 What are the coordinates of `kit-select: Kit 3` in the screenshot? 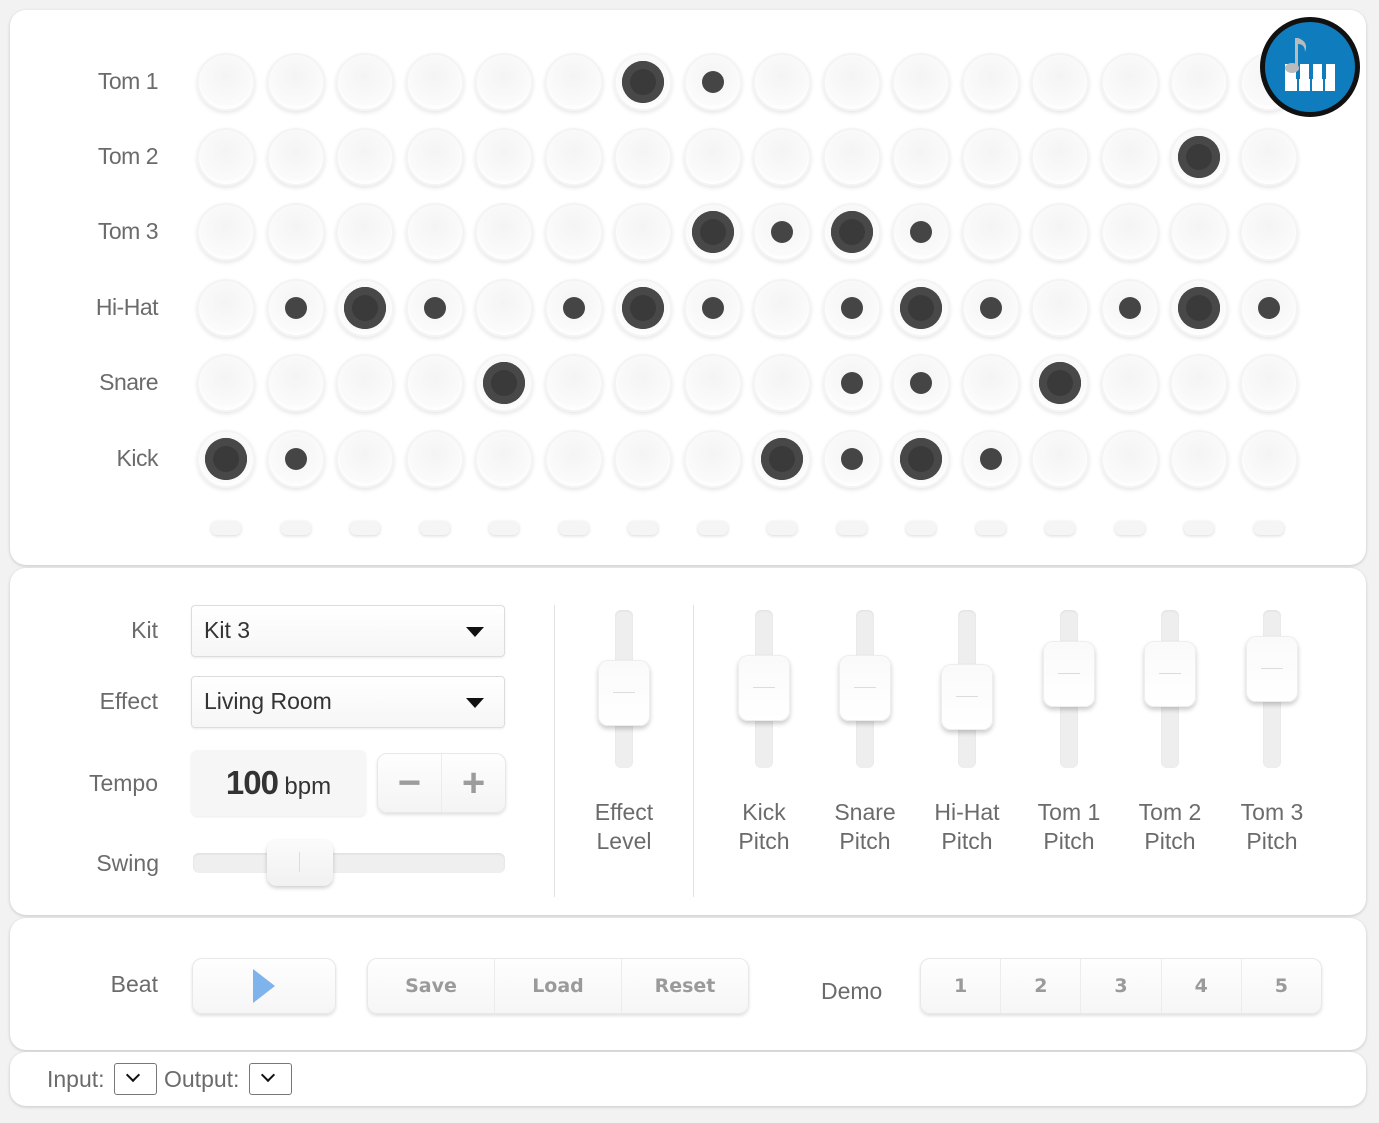 It's located at (348, 631).